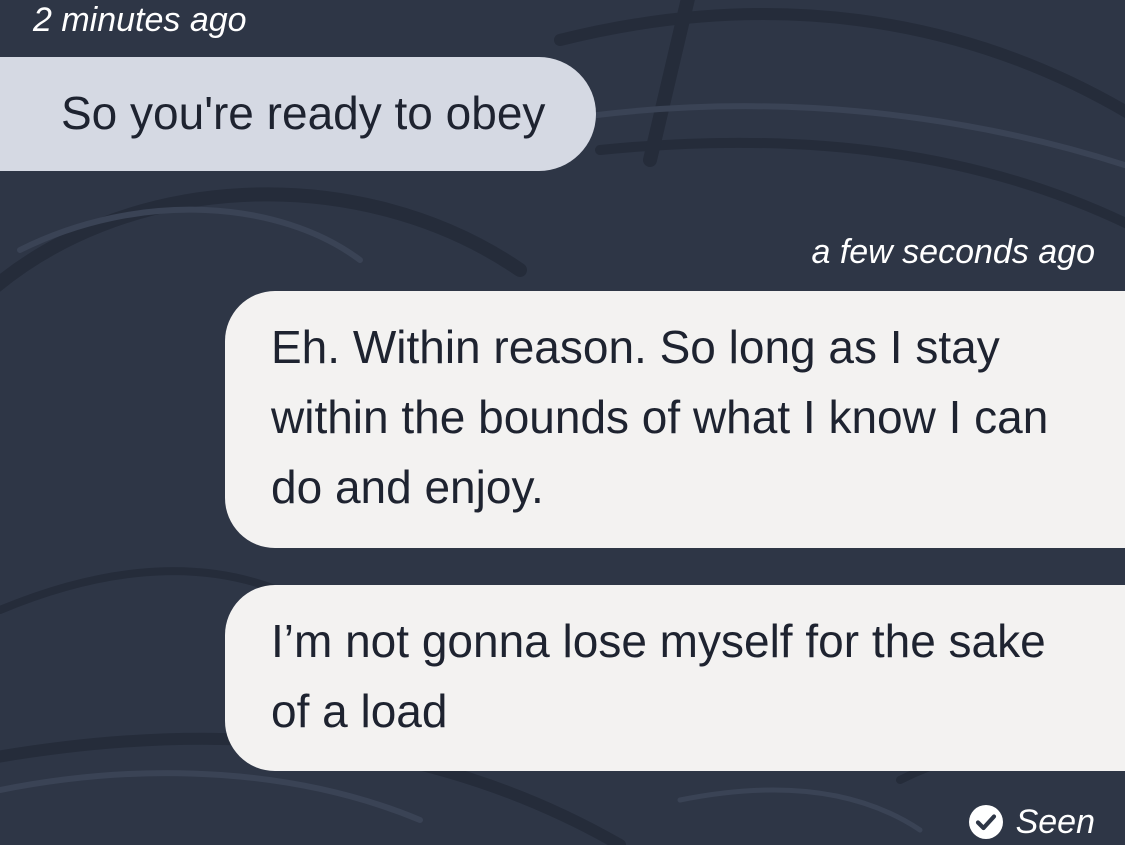  I want to click on incoming-timestamp: 2 minutes ago, so click(140, 20).